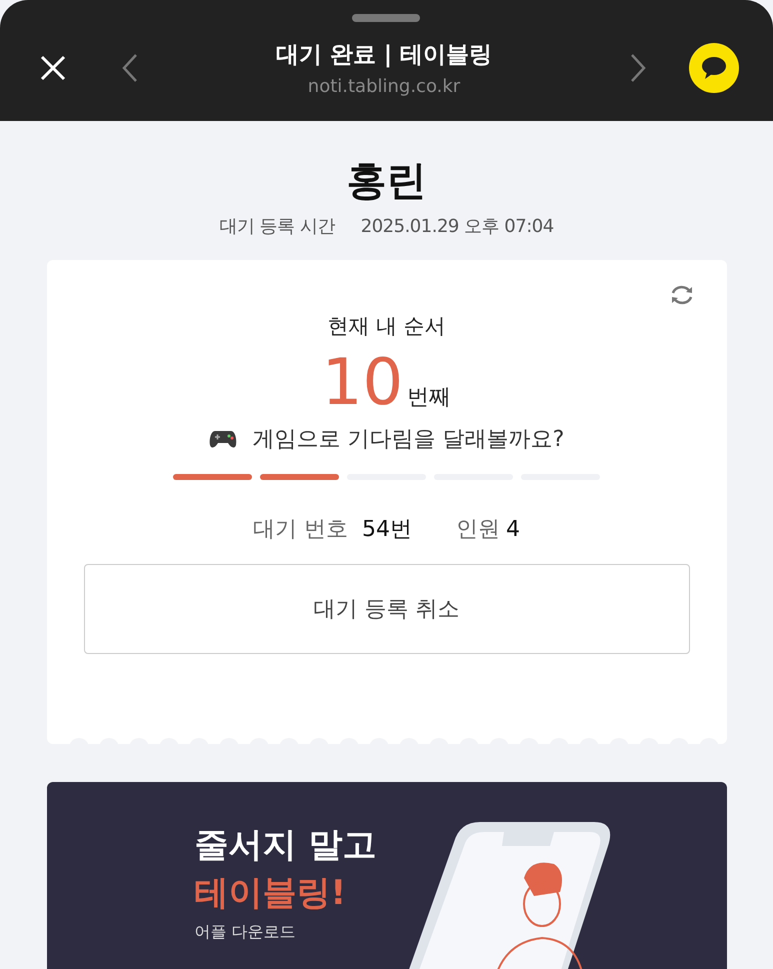 The image size is (773, 969). What do you see at coordinates (245, 932) in the screenshot?
I see `banner-subtitle: 어플 다운로드` at bounding box center [245, 932].